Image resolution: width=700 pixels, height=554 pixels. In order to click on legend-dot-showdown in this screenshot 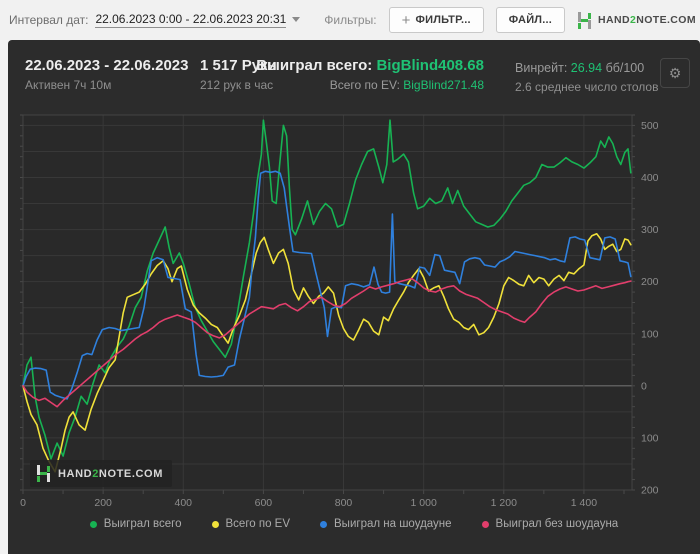, I will do `click(324, 524)`.